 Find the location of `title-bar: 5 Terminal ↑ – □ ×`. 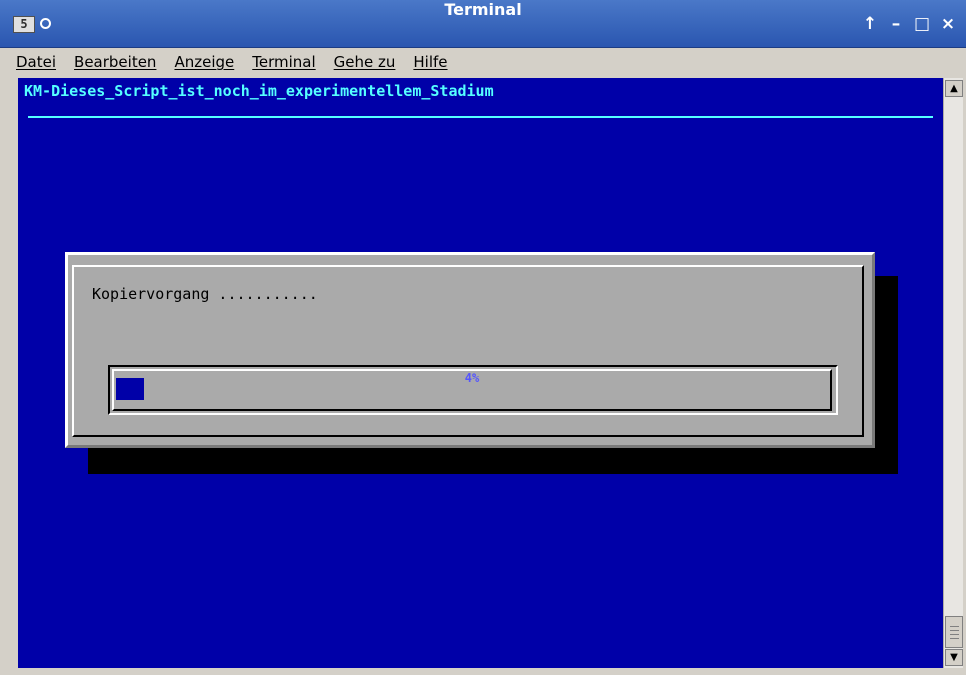

title-bar: 5 Terminal ↑ – □ × is located at coordinates (483, 24).